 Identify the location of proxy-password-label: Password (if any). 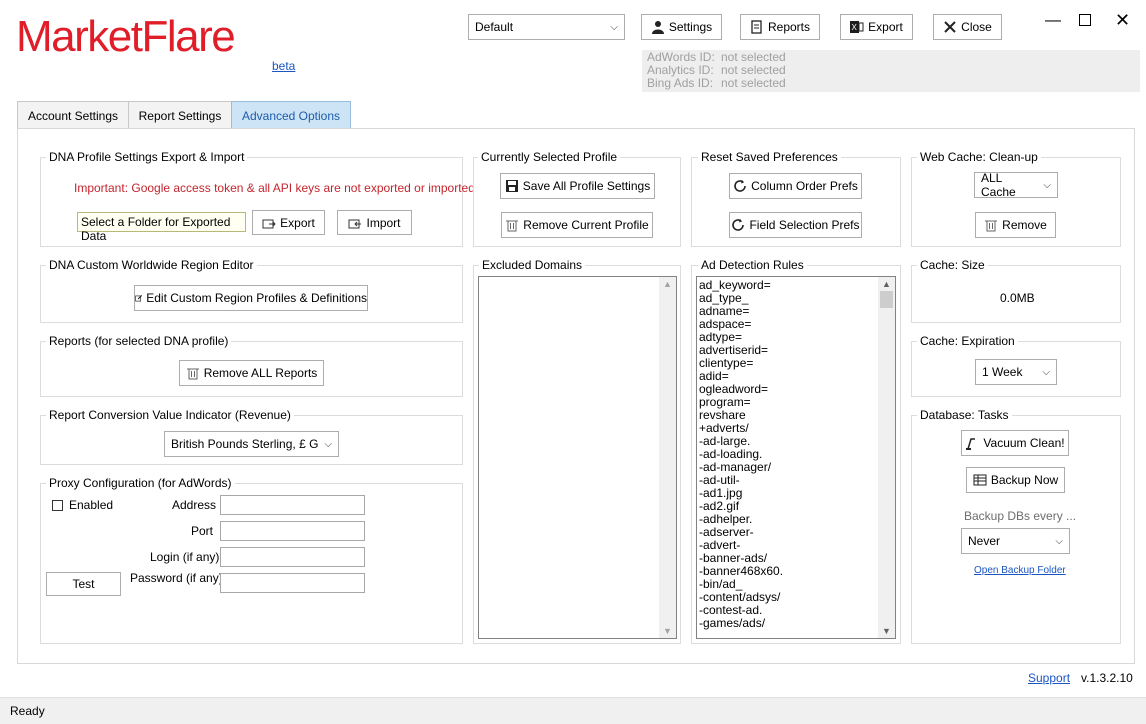
(176, 578).